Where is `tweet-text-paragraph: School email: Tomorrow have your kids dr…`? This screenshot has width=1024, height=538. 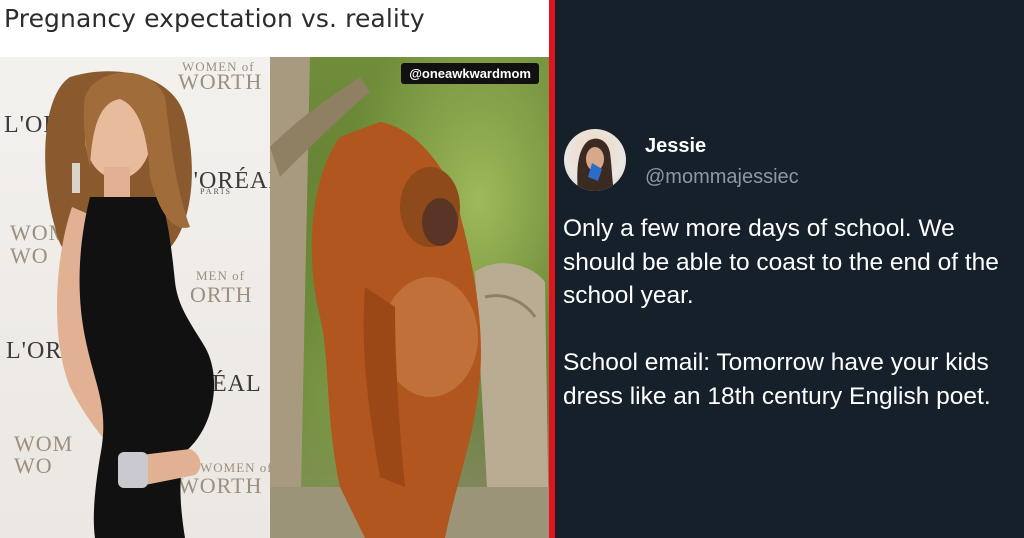 tweet-text-paragraph: School email: Tomorrow have your kids dr… is located at coordinates (777, 379).